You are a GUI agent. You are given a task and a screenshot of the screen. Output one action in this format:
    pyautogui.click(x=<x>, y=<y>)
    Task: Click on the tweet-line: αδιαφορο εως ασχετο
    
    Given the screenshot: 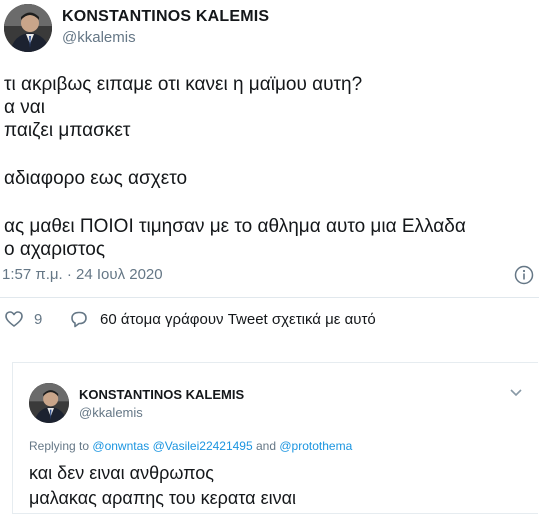 What is the action you would take?
    pyautogui.click(x=96, y=178)
    